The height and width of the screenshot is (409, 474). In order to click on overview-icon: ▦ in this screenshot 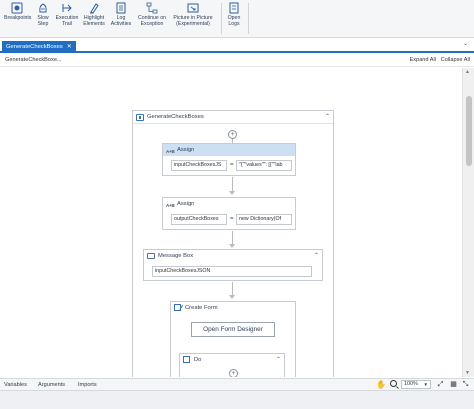, I will do `click(453, 384)`.